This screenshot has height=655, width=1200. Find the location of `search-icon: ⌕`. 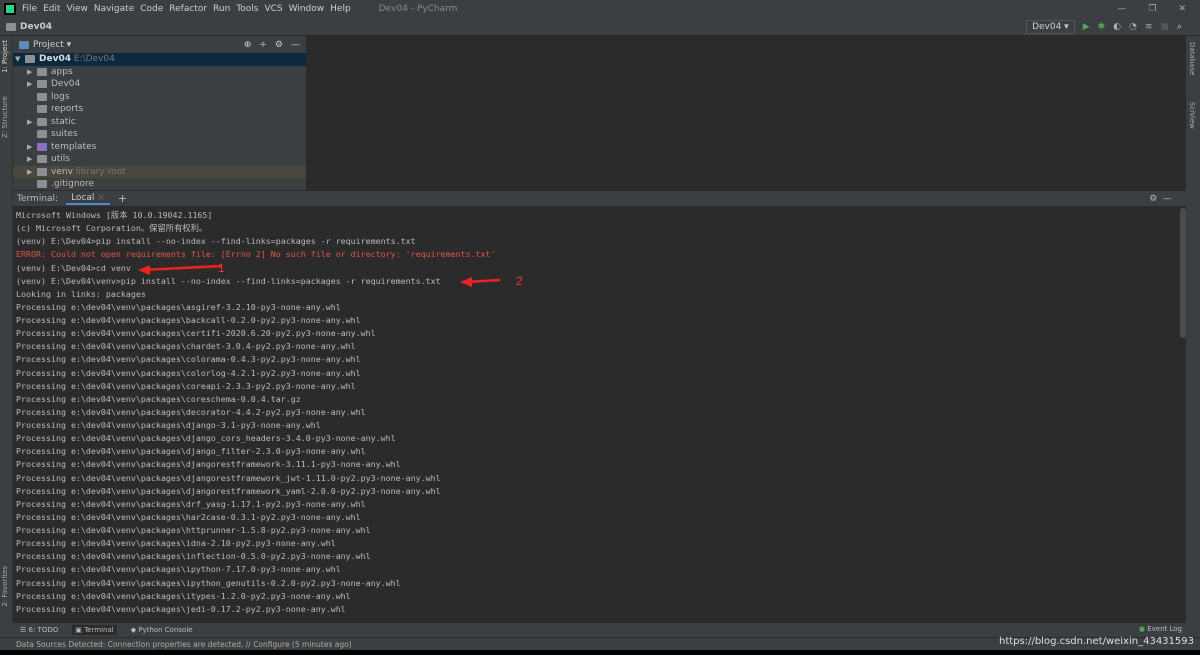

search-icon: ⌕ is located at coordinates (1179, 27).